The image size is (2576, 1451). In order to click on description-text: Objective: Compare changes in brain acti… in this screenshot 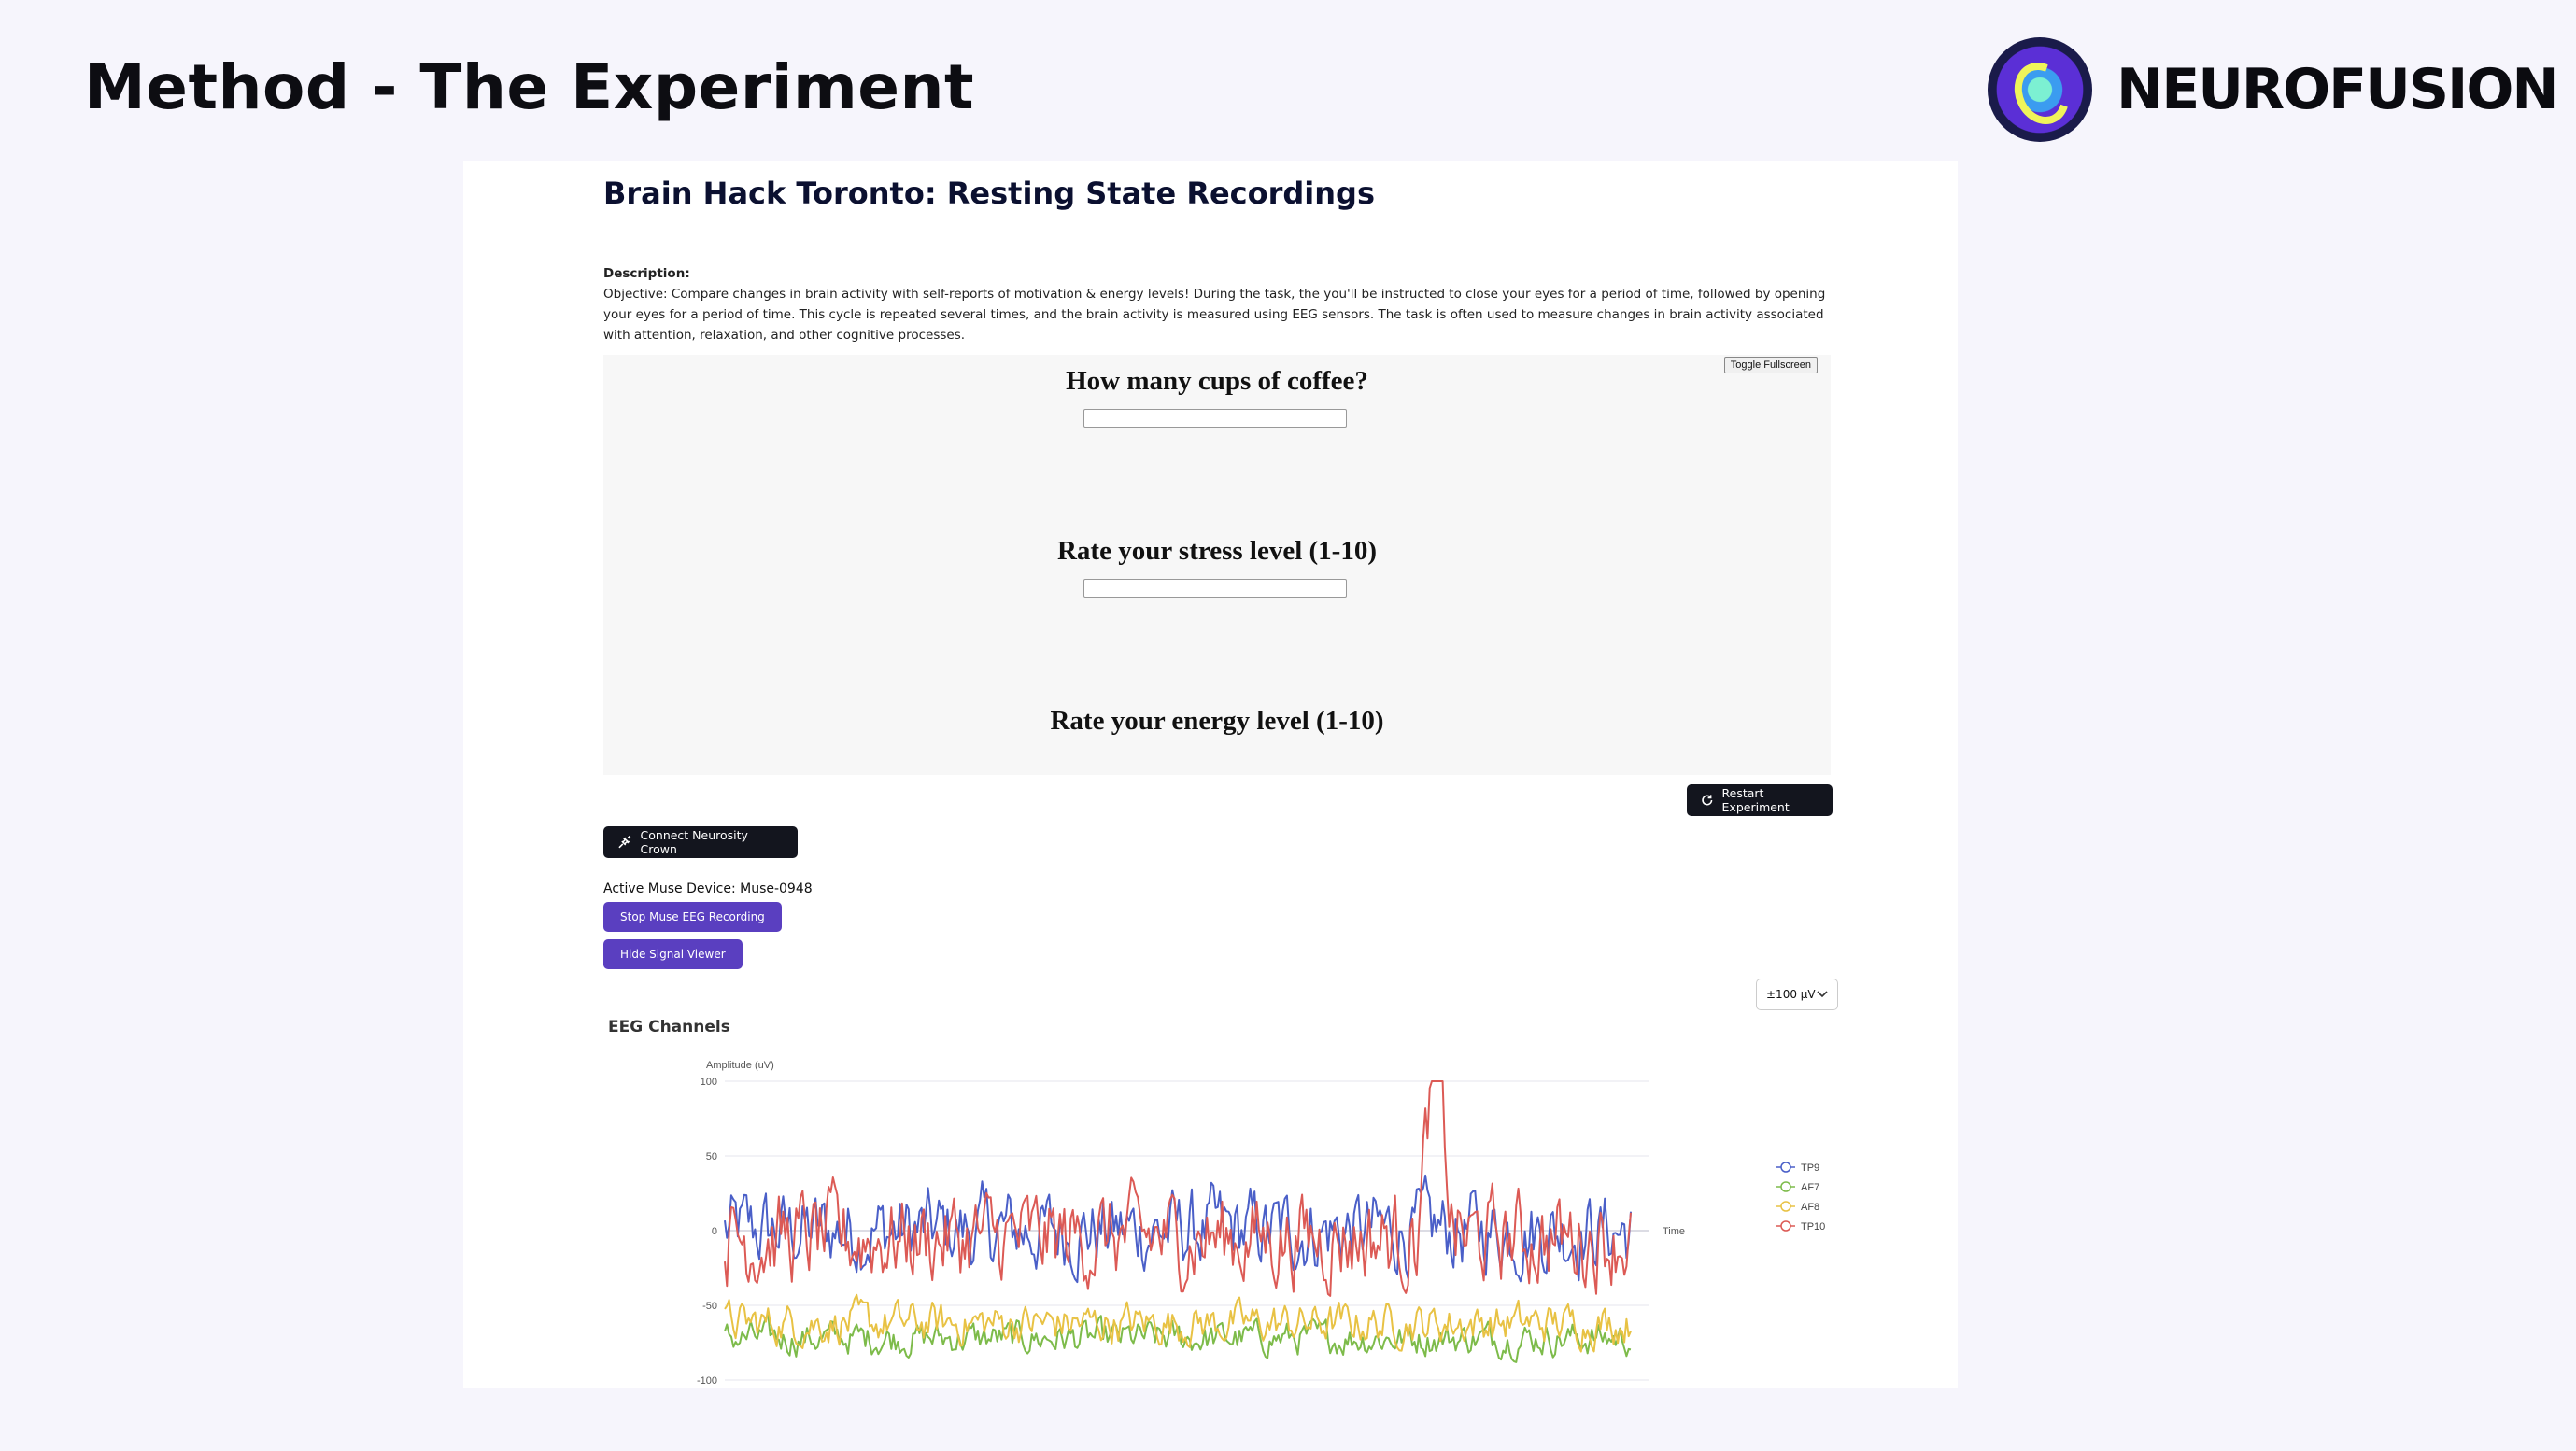, I will do `click(1214, 315)`.